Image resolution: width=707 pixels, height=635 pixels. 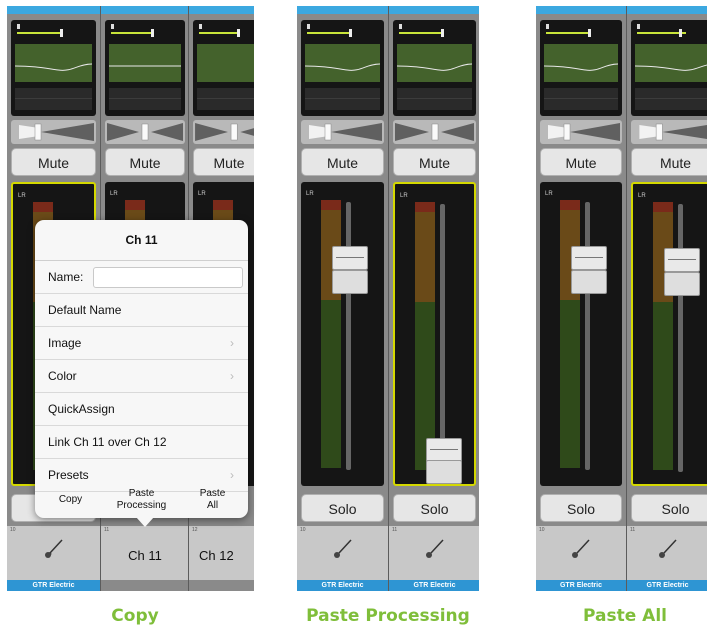 What do you see at coordinates (145, 553) in the screenshot?
I see `channel-name-area: 11 Ch 11` at bounding box center [145, 553].